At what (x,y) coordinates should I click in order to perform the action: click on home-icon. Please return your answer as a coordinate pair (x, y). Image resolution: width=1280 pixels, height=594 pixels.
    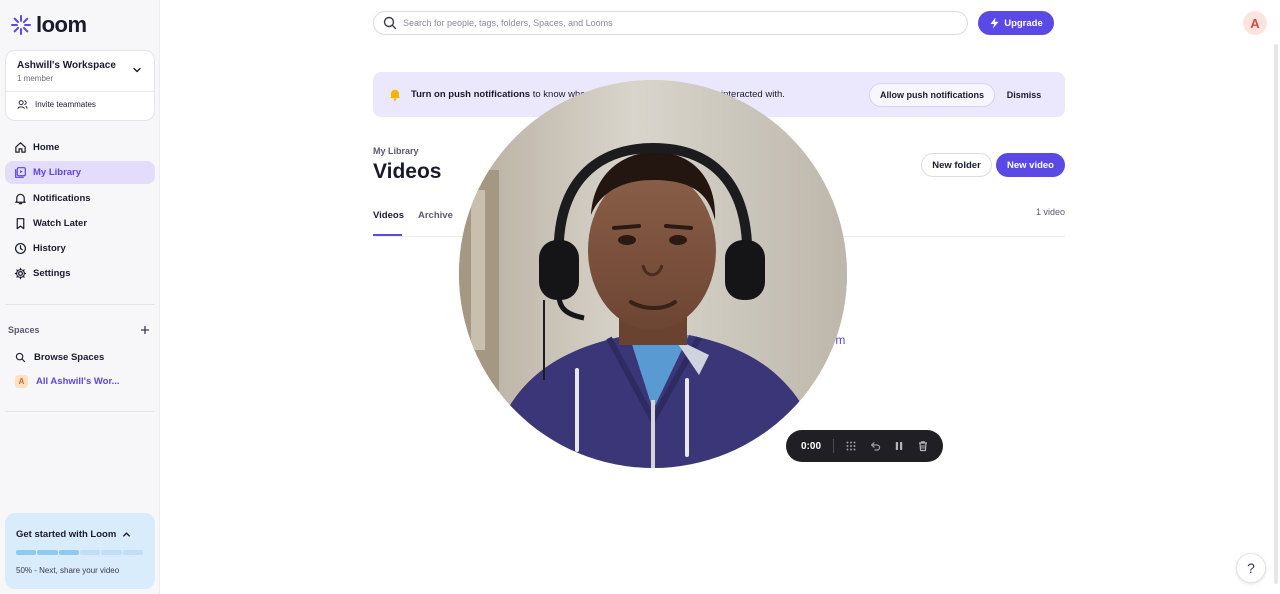
    Looking at the image, I should click on (20, 147).